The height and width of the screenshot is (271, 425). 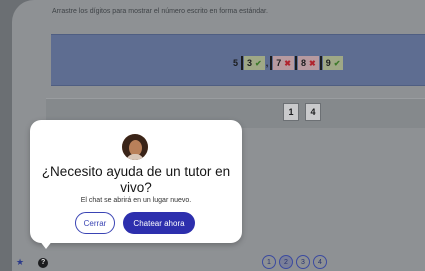 What do you see at coordinates (267, 63) in the screenshot?
I see `thousands-comma: ,` at bounding box center [267, 63].